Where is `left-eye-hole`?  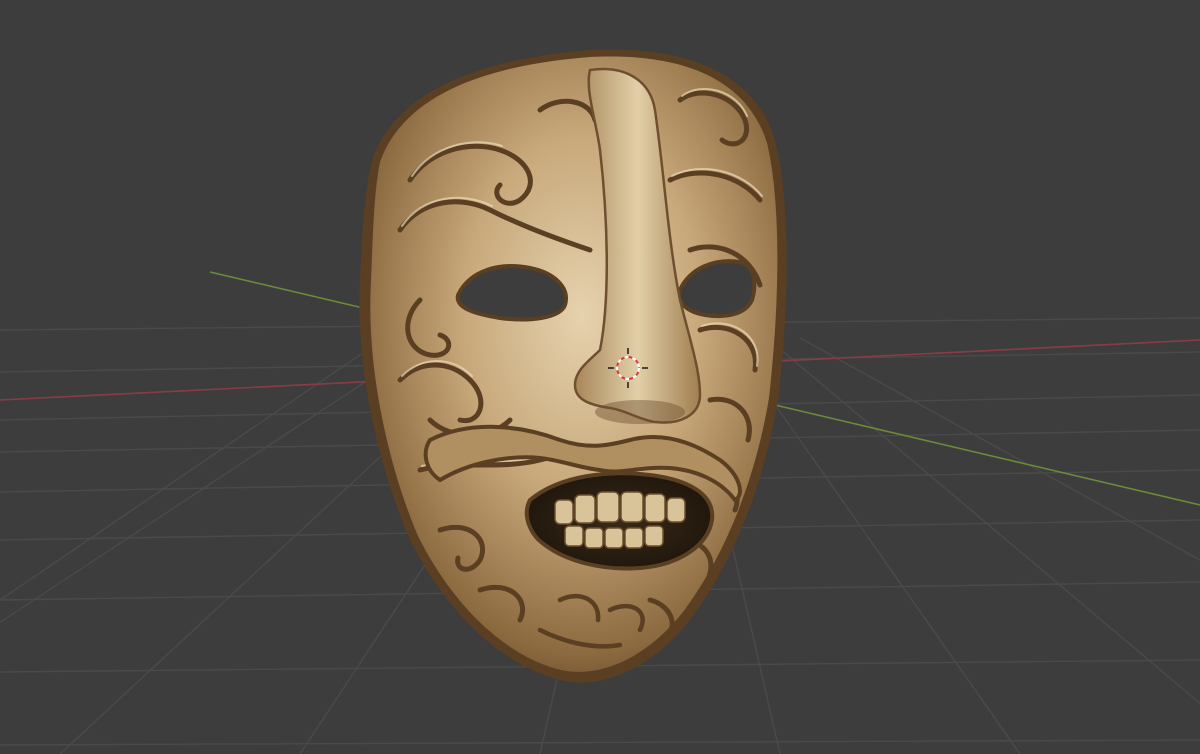
left-eye-hole is located at coordinates (511, 293).